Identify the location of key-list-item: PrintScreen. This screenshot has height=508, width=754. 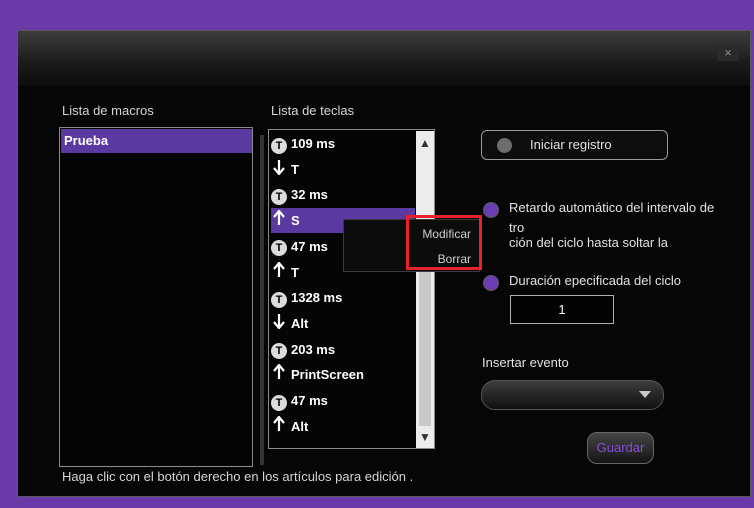
(343, 374).